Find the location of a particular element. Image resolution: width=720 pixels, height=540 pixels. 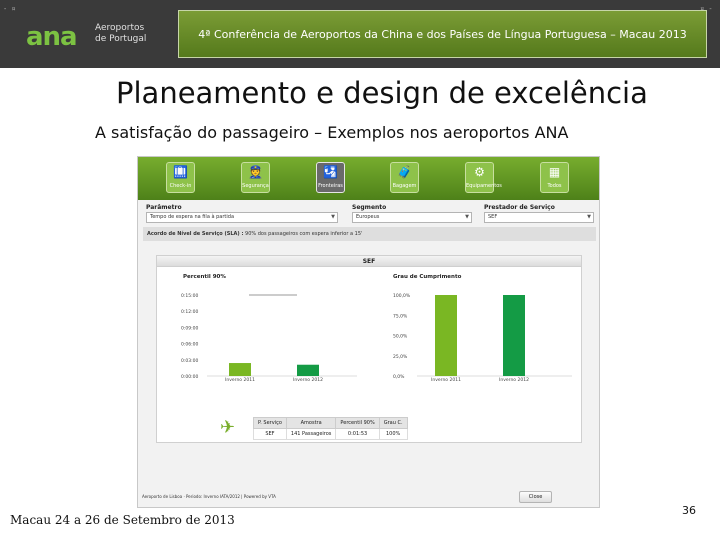

table-row: SEF 141 Passageiros 0:01:53 100% is located at coordinates (330, 434).